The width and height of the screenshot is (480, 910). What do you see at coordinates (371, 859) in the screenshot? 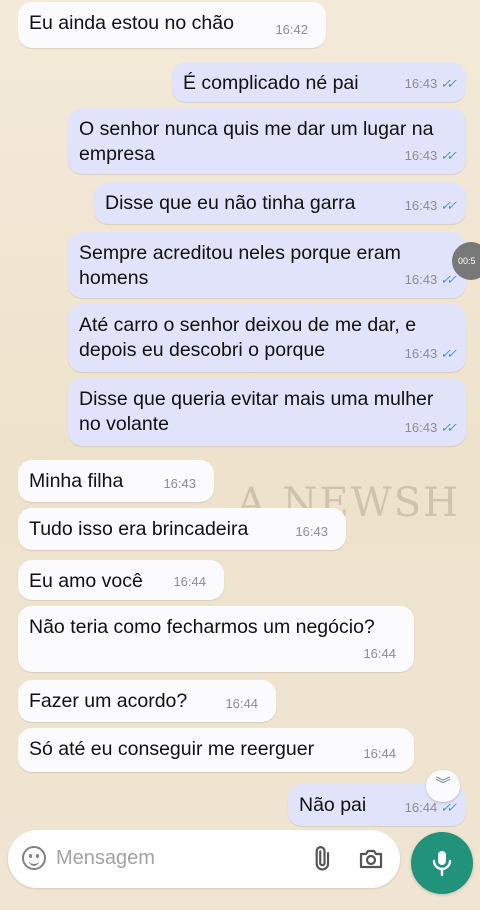
I see `camera-icon` at bounding box center [371, 859].